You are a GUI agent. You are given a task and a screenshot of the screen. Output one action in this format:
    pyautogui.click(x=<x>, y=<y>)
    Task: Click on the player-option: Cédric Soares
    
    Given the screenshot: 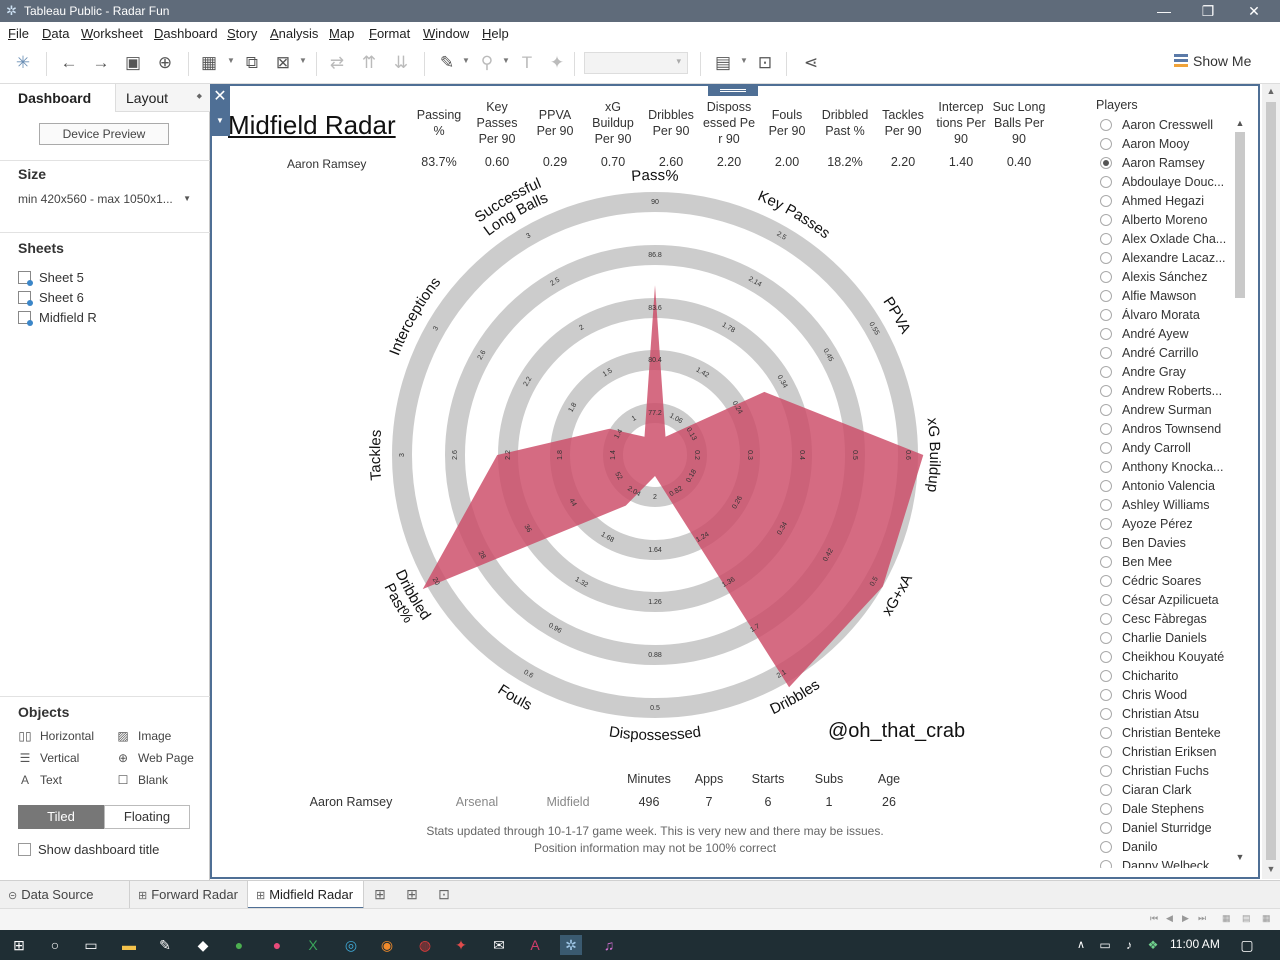 What is the action you would take?
    pyautogui.click(x=1165, y=583)
    